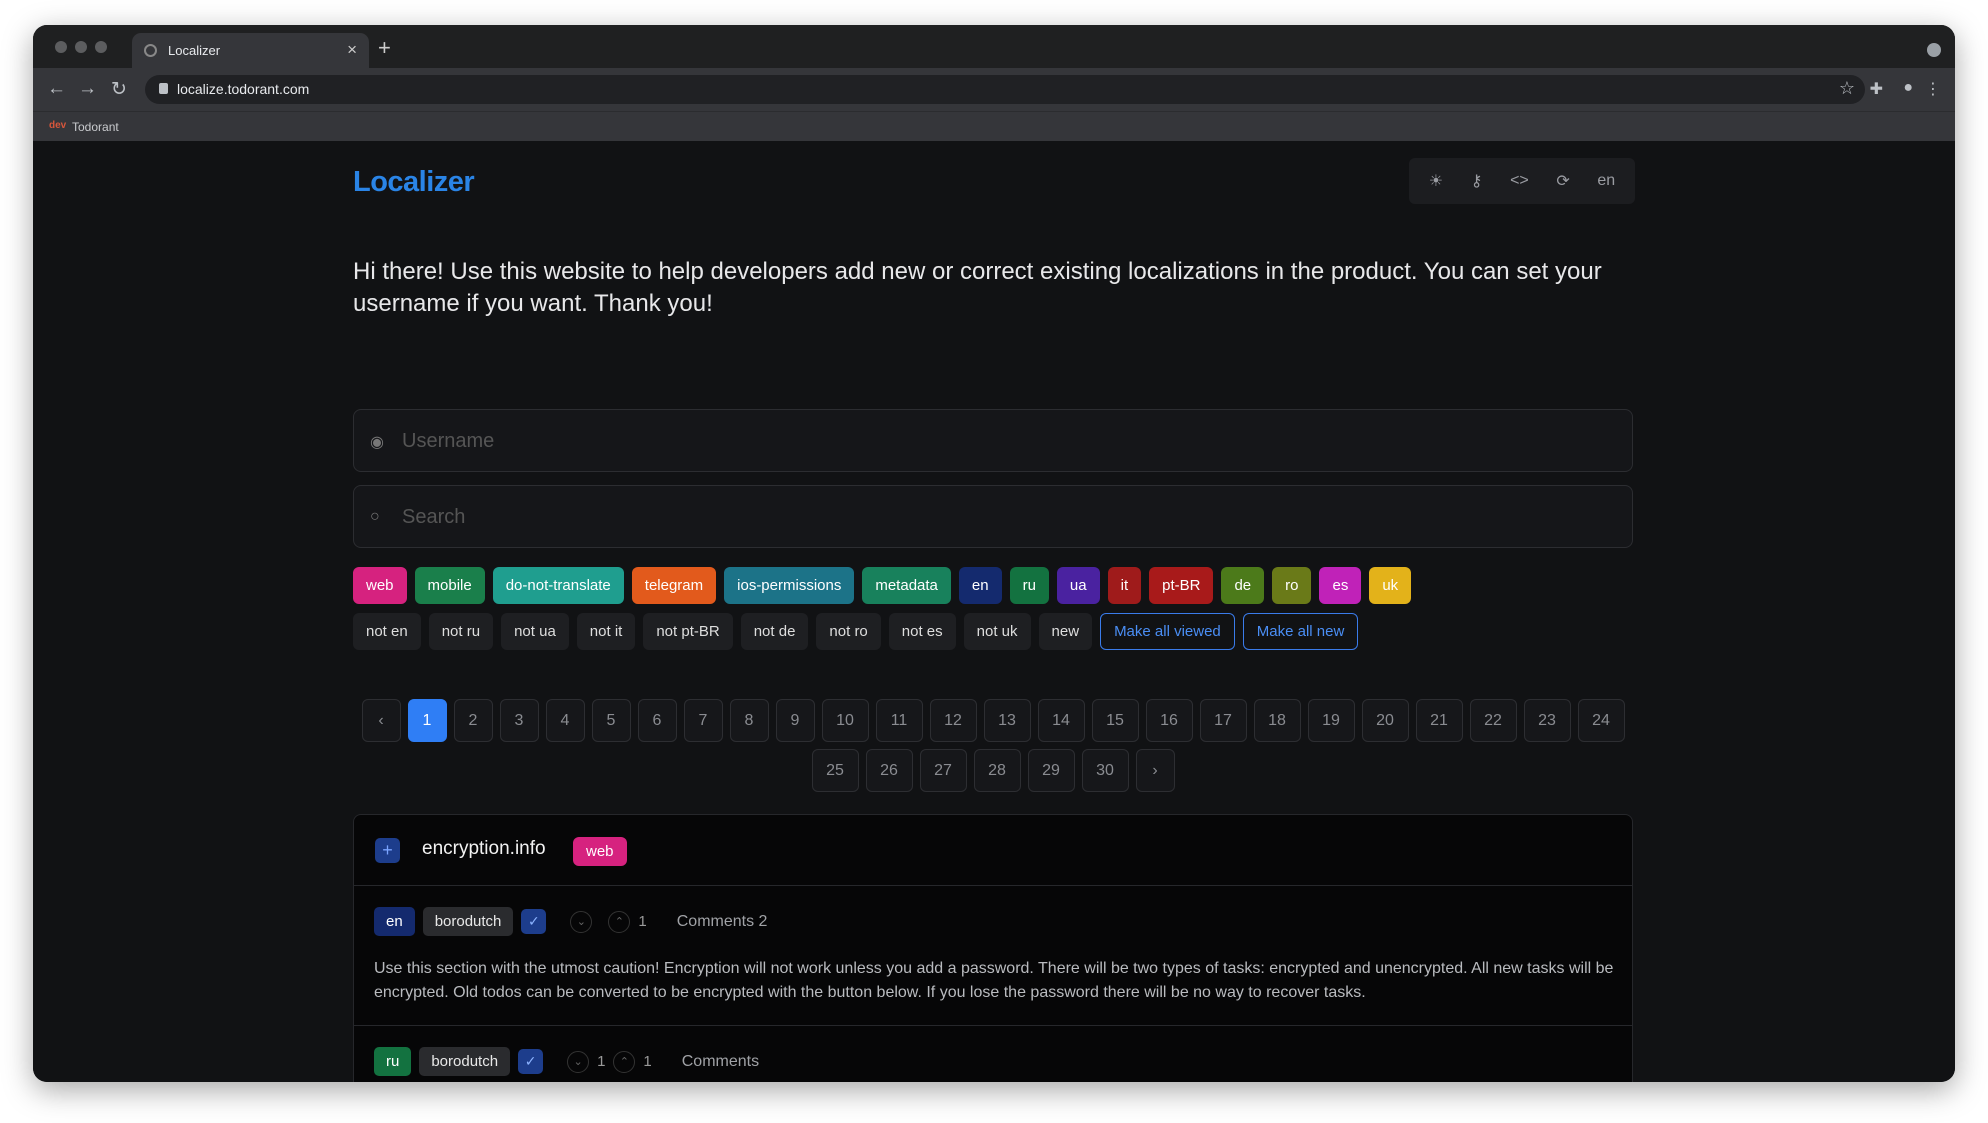  I want to click on language-switch: en, so click(1606, 181).